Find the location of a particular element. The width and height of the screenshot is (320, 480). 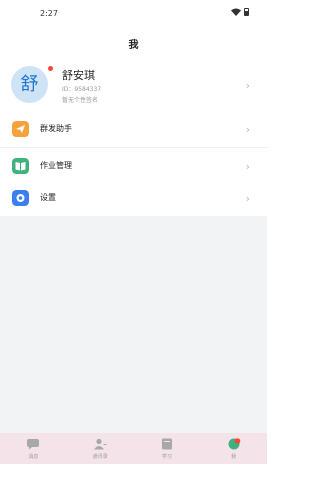

battery-icon is located at coordinates (246, 12).